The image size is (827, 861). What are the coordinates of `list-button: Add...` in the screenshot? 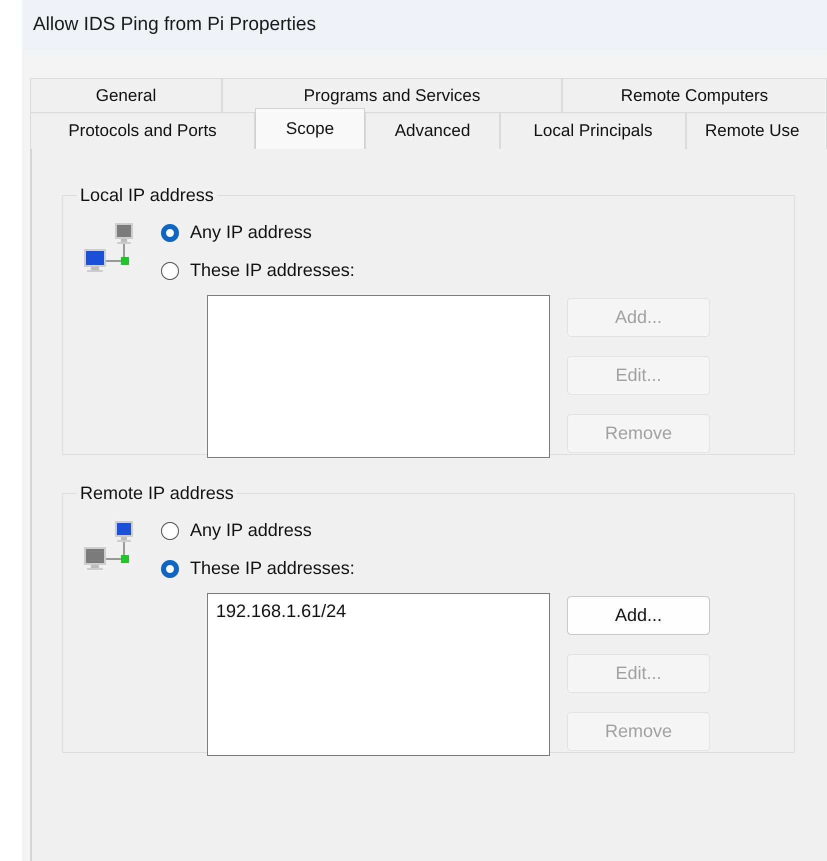 It's located at (638, 615).